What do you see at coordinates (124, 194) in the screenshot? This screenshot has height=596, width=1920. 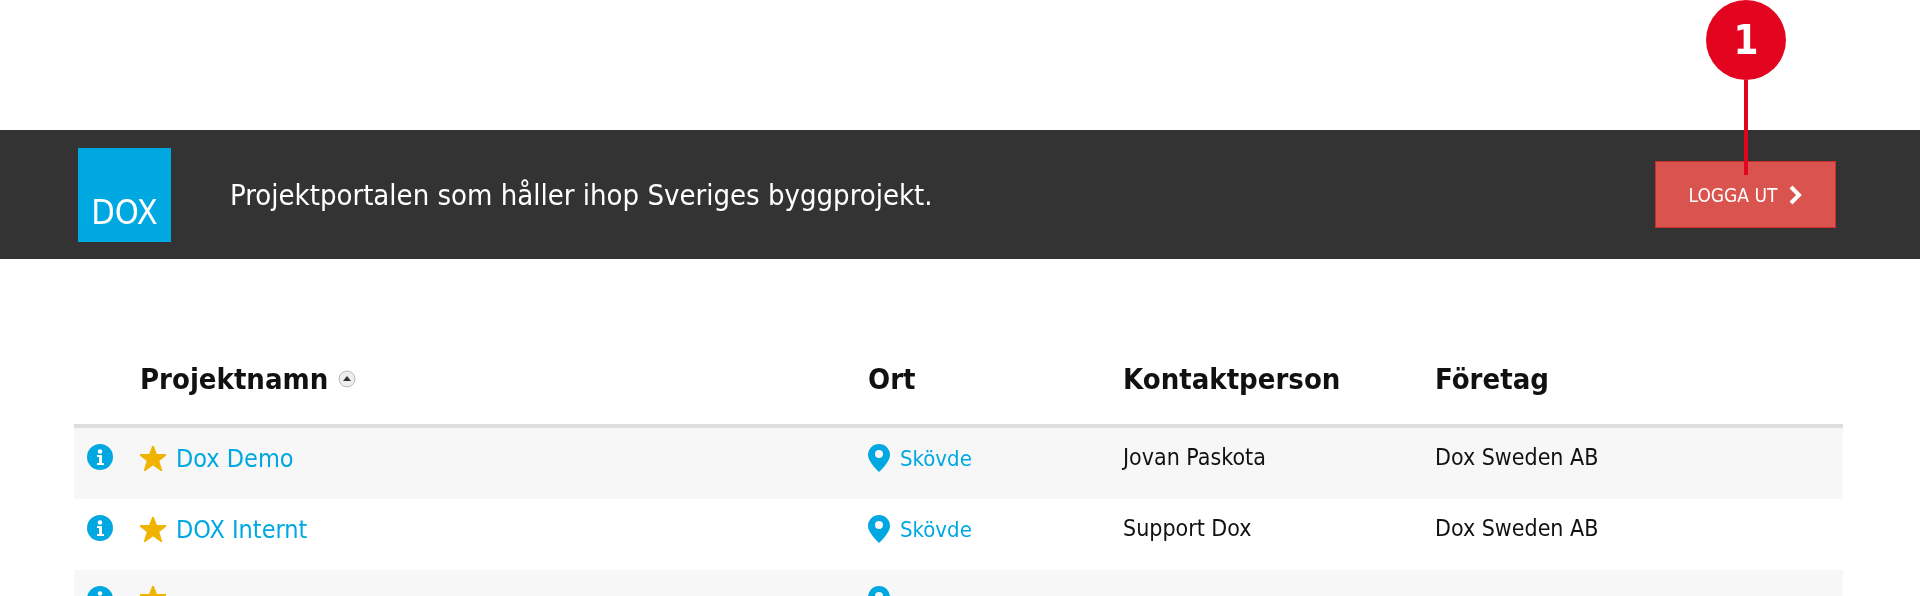 I see `logo: DOX` at bounding box center [124, 194].